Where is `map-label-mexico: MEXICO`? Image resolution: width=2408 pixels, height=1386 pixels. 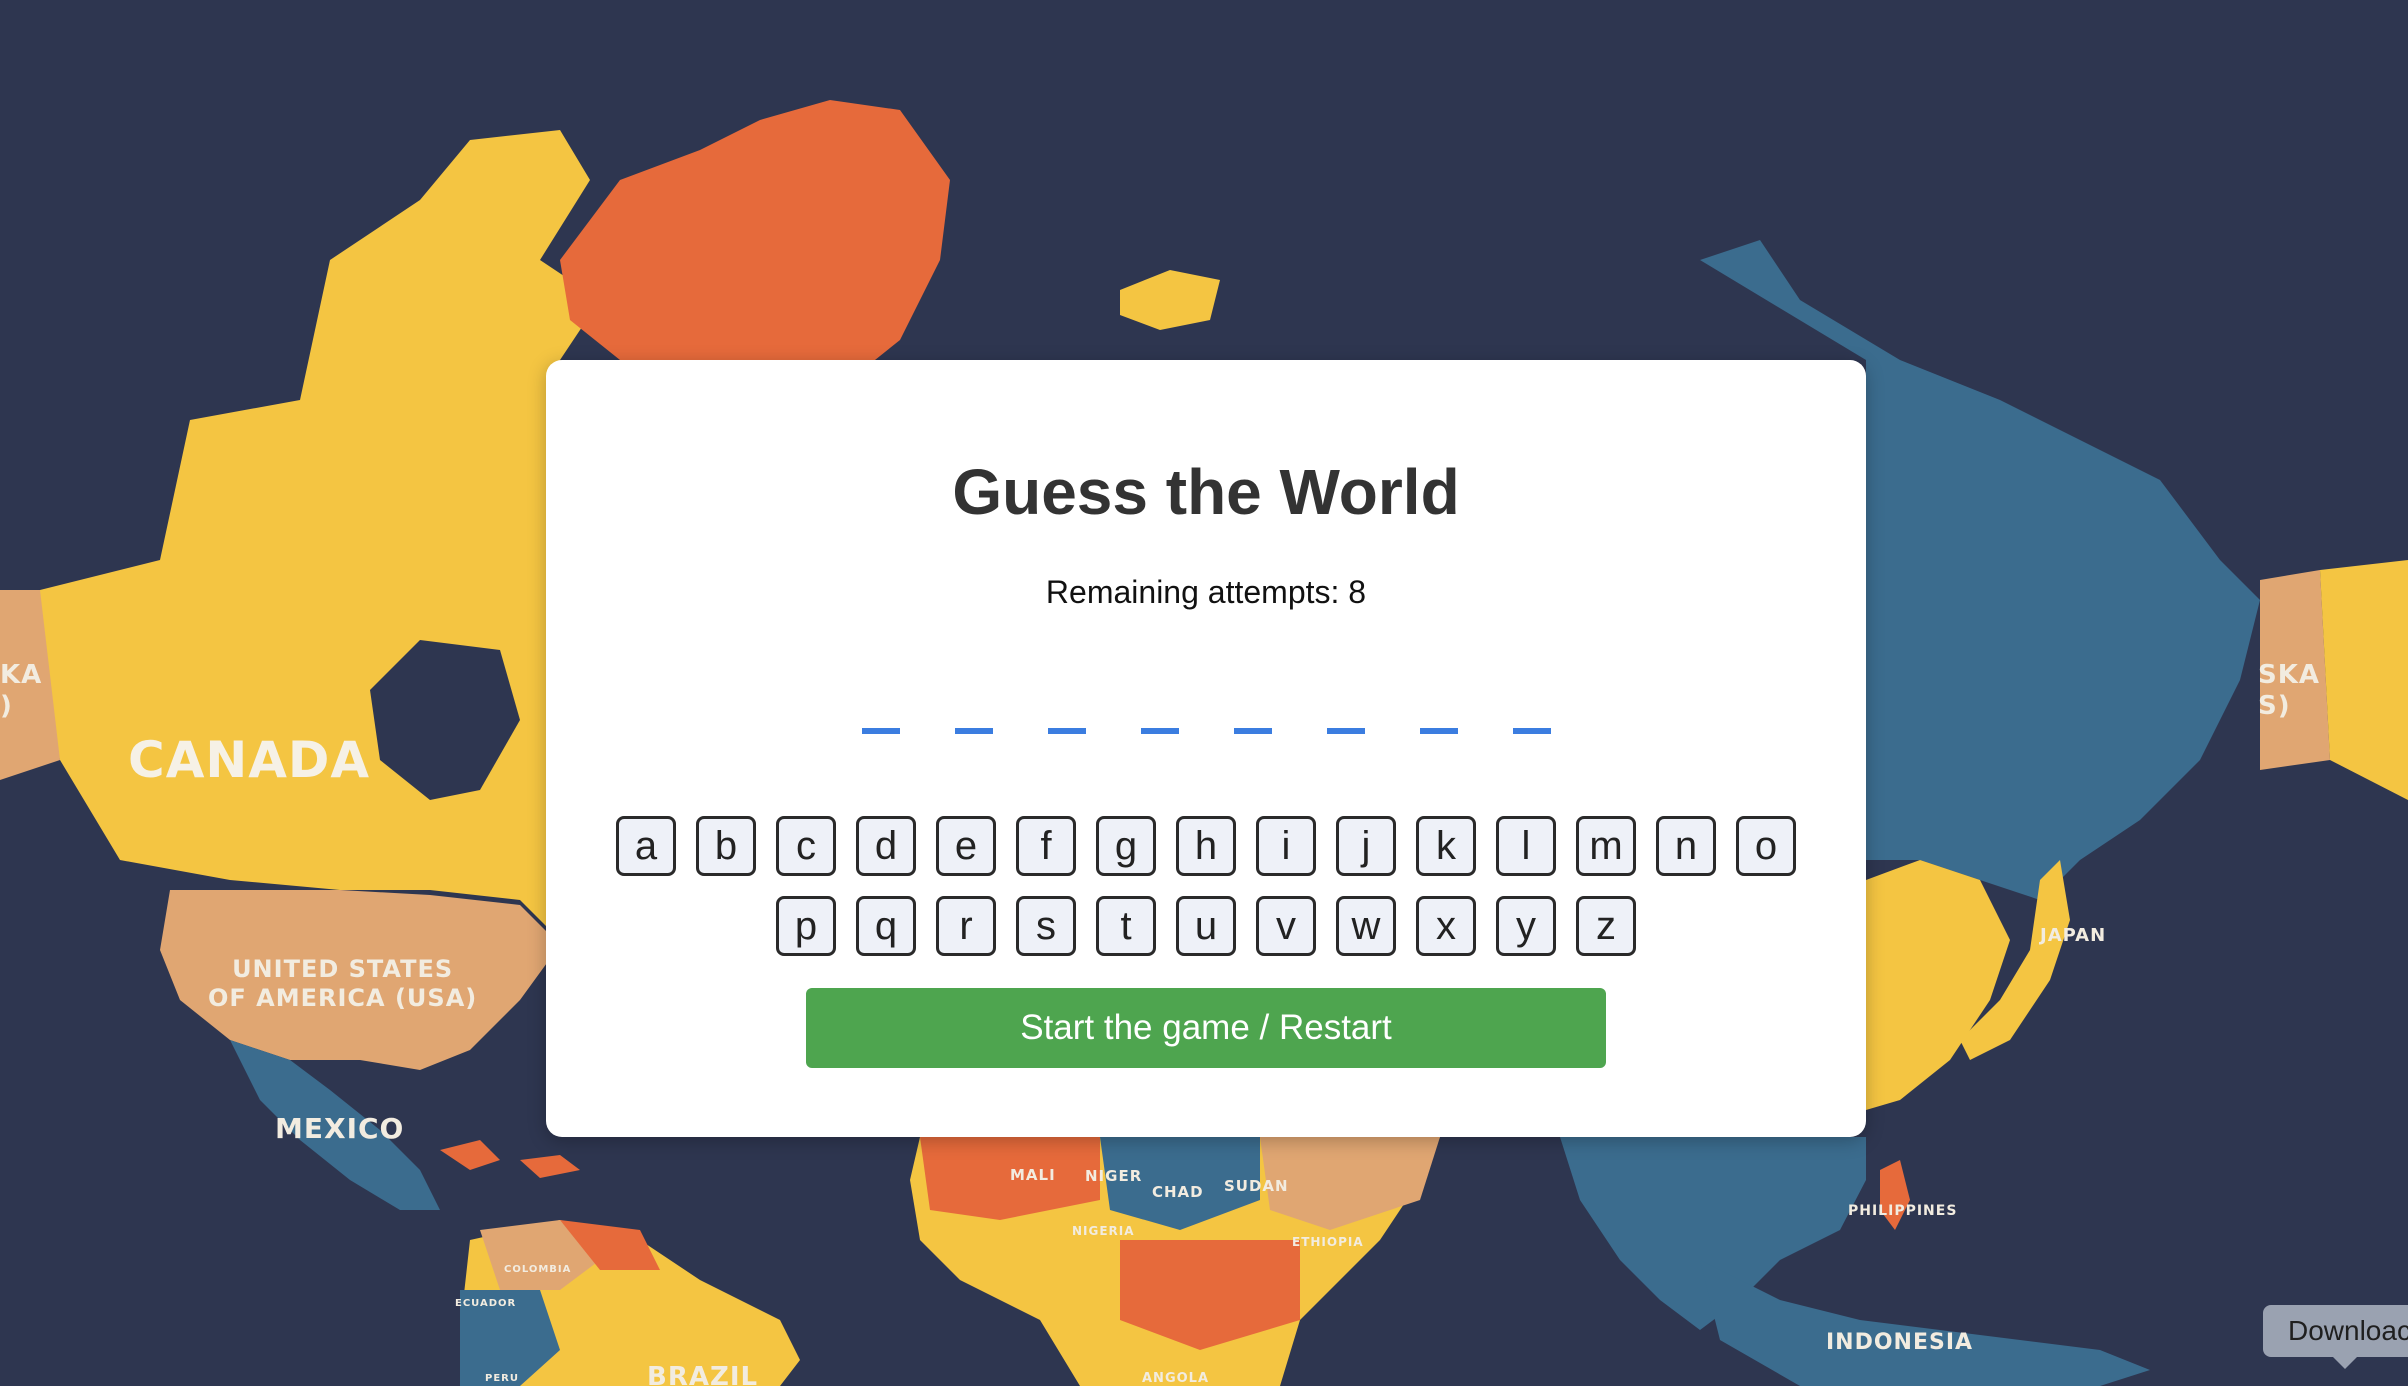
map-label-mexico: MEXICO is located at coordinates (340, 1128).